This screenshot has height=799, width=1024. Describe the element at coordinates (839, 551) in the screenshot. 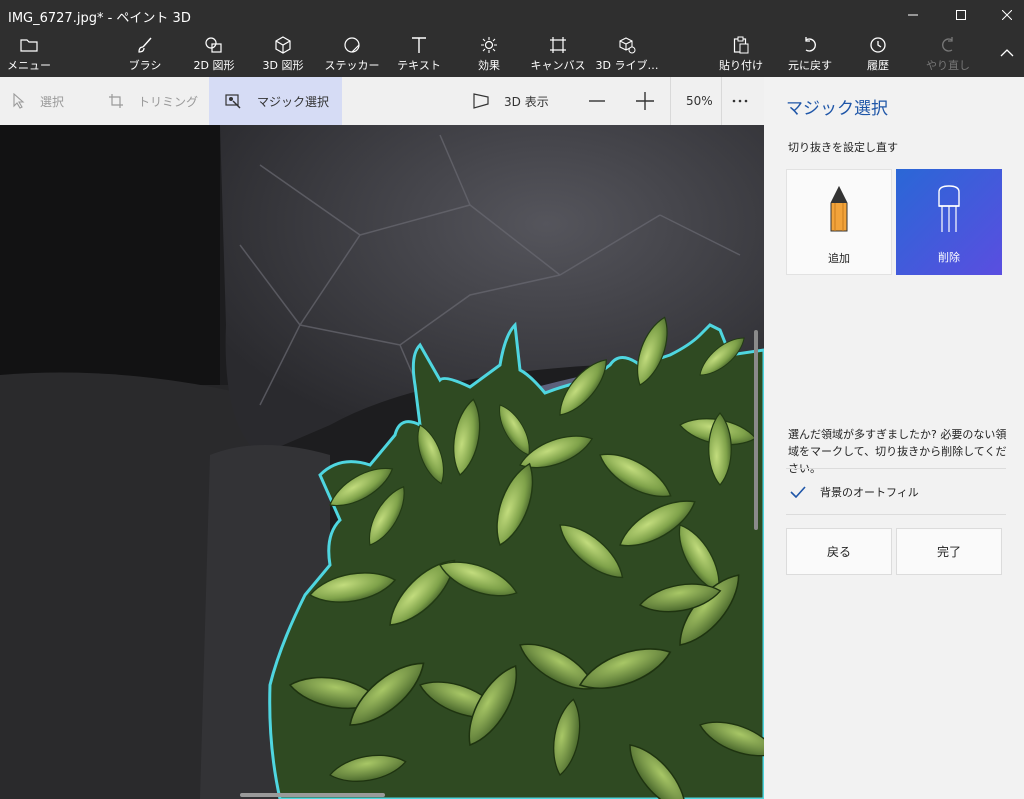

I see `back-button: 戻る` at that location.